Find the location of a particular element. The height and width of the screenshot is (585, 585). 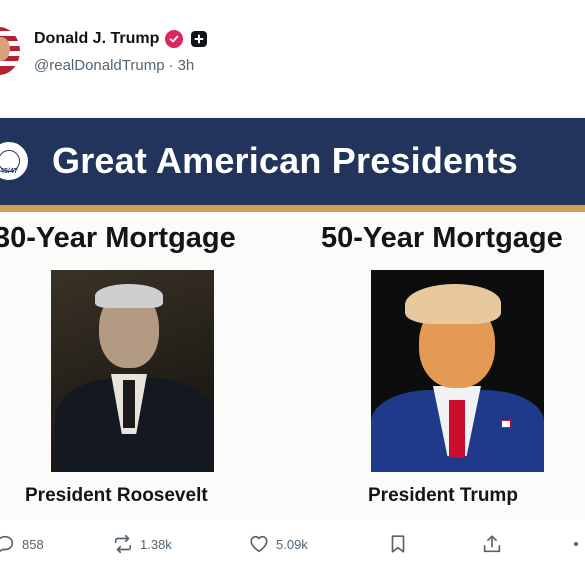

author-name-row: Donald J. Trump is located at coordinates (121, 39).